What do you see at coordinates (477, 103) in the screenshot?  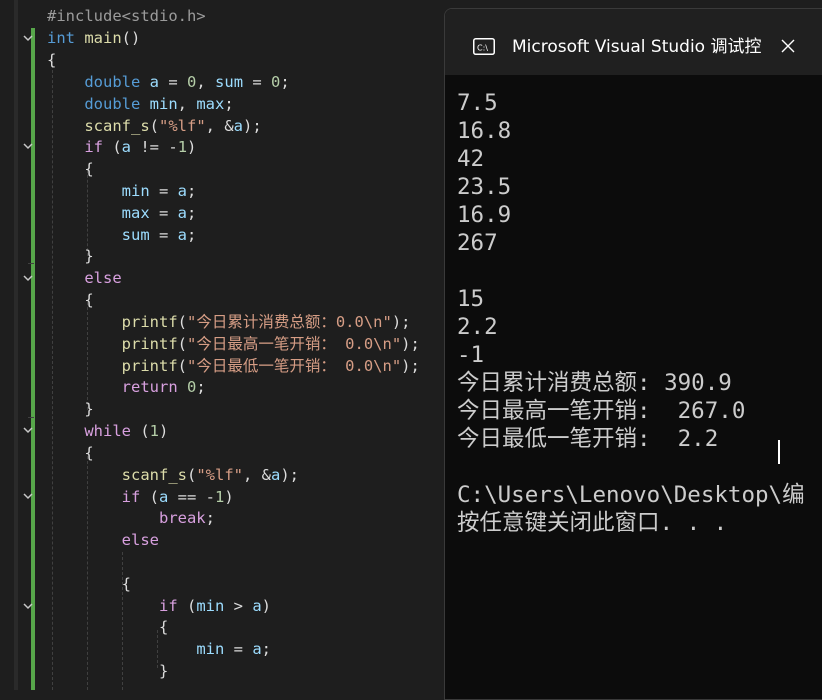 I see `output-line: 7.5` at bounding box center [477, 103].